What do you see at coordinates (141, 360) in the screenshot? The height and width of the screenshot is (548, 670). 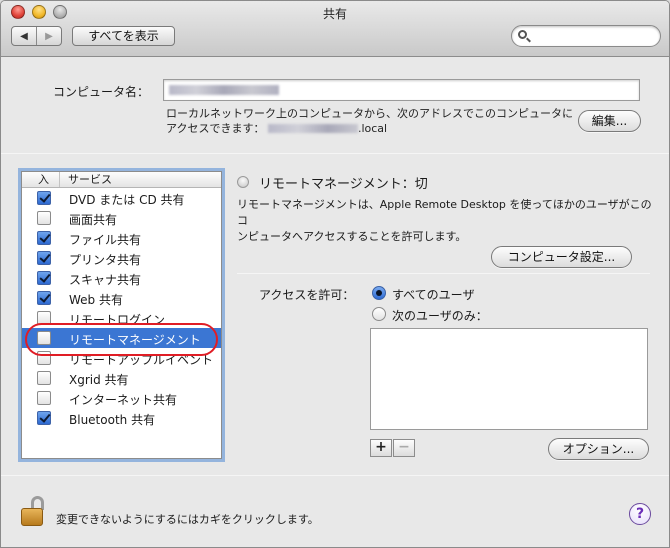 I see `service-label: リモートアップルイベント` at bounding box center [141, 360].